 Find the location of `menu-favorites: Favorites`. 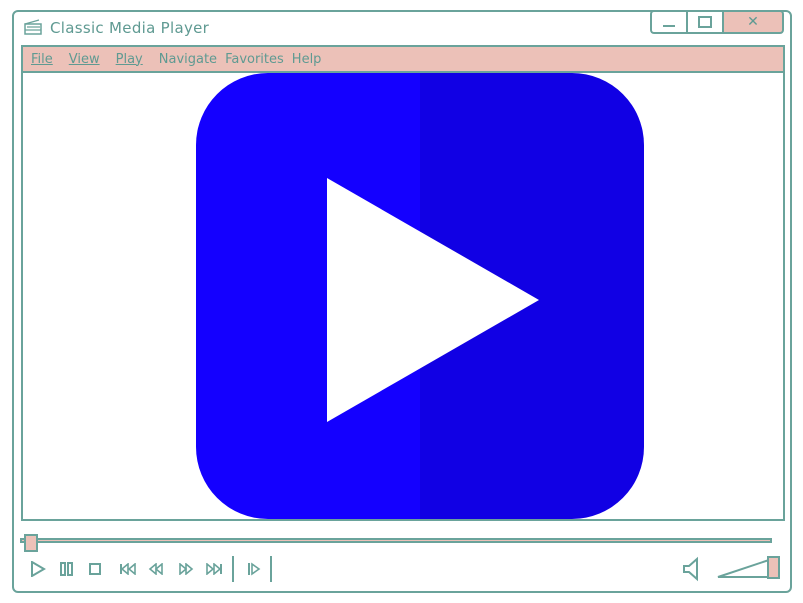

menu-favorites: Favorites is located at coordinates (254, 59).